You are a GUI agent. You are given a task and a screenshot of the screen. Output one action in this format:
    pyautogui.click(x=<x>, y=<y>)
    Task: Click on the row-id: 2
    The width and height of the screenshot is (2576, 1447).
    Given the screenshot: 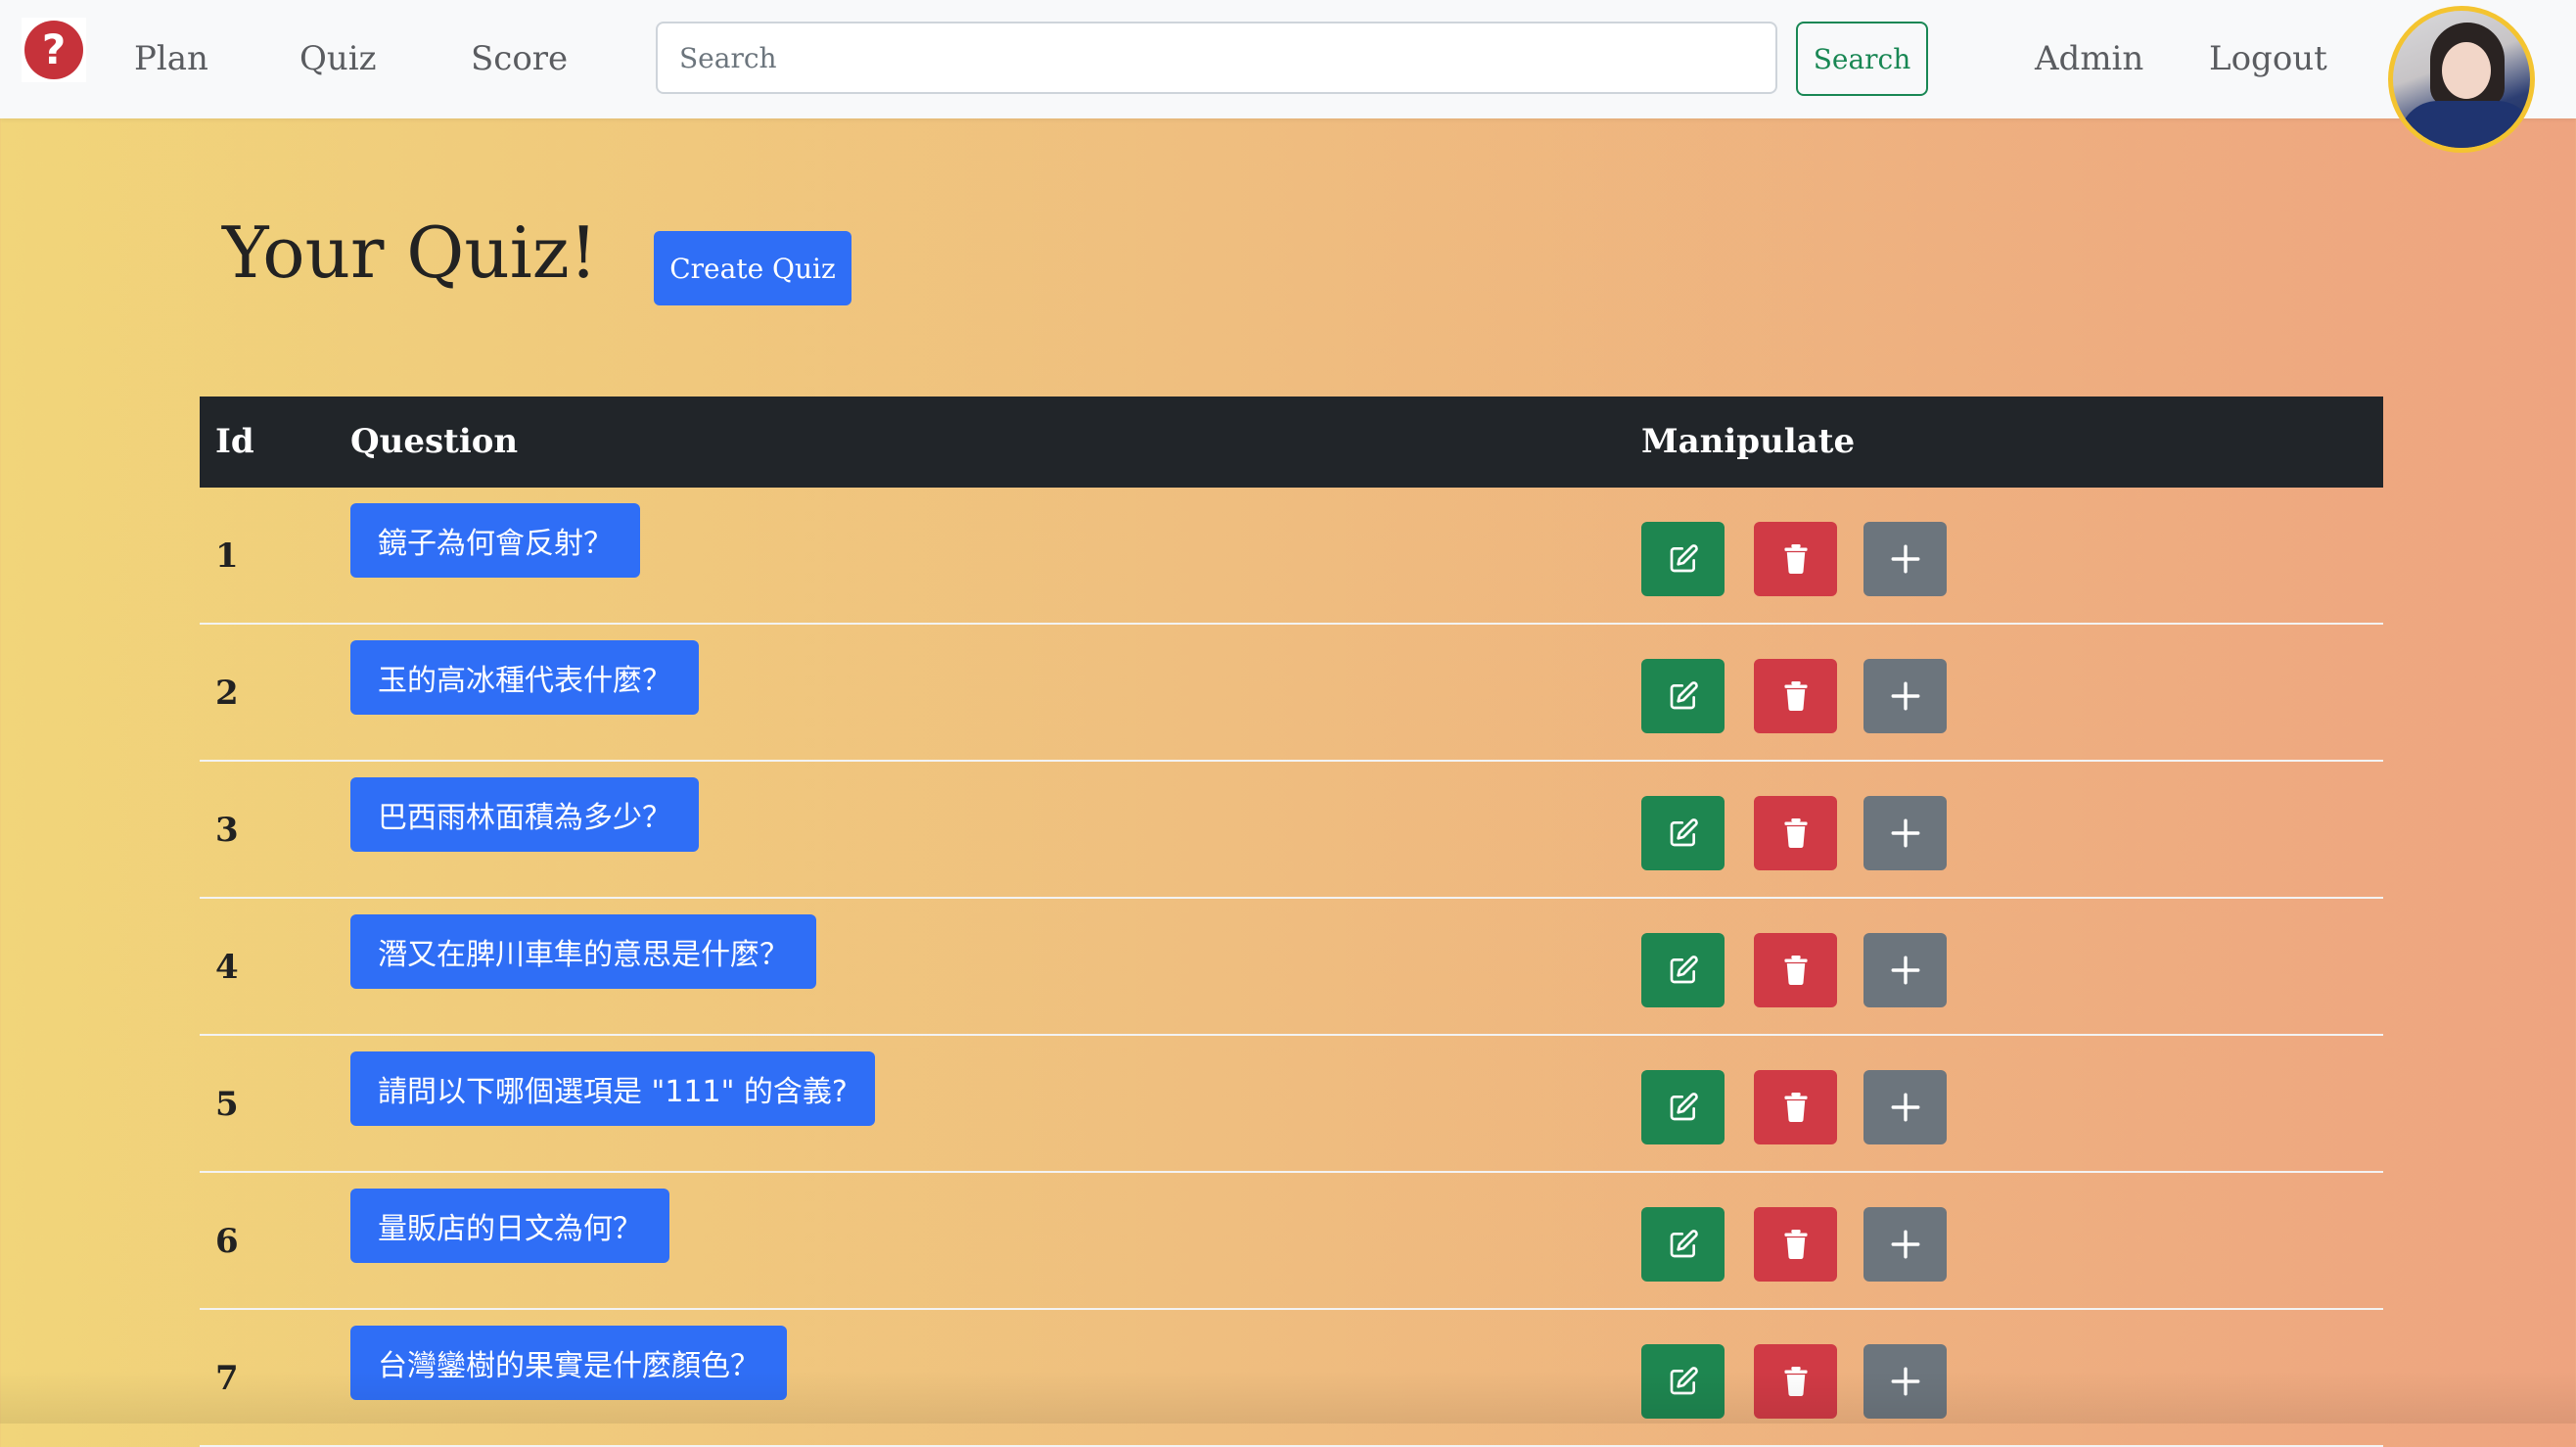 What is the action you would take?
    pyautogui.click(x=227, y=694)
    